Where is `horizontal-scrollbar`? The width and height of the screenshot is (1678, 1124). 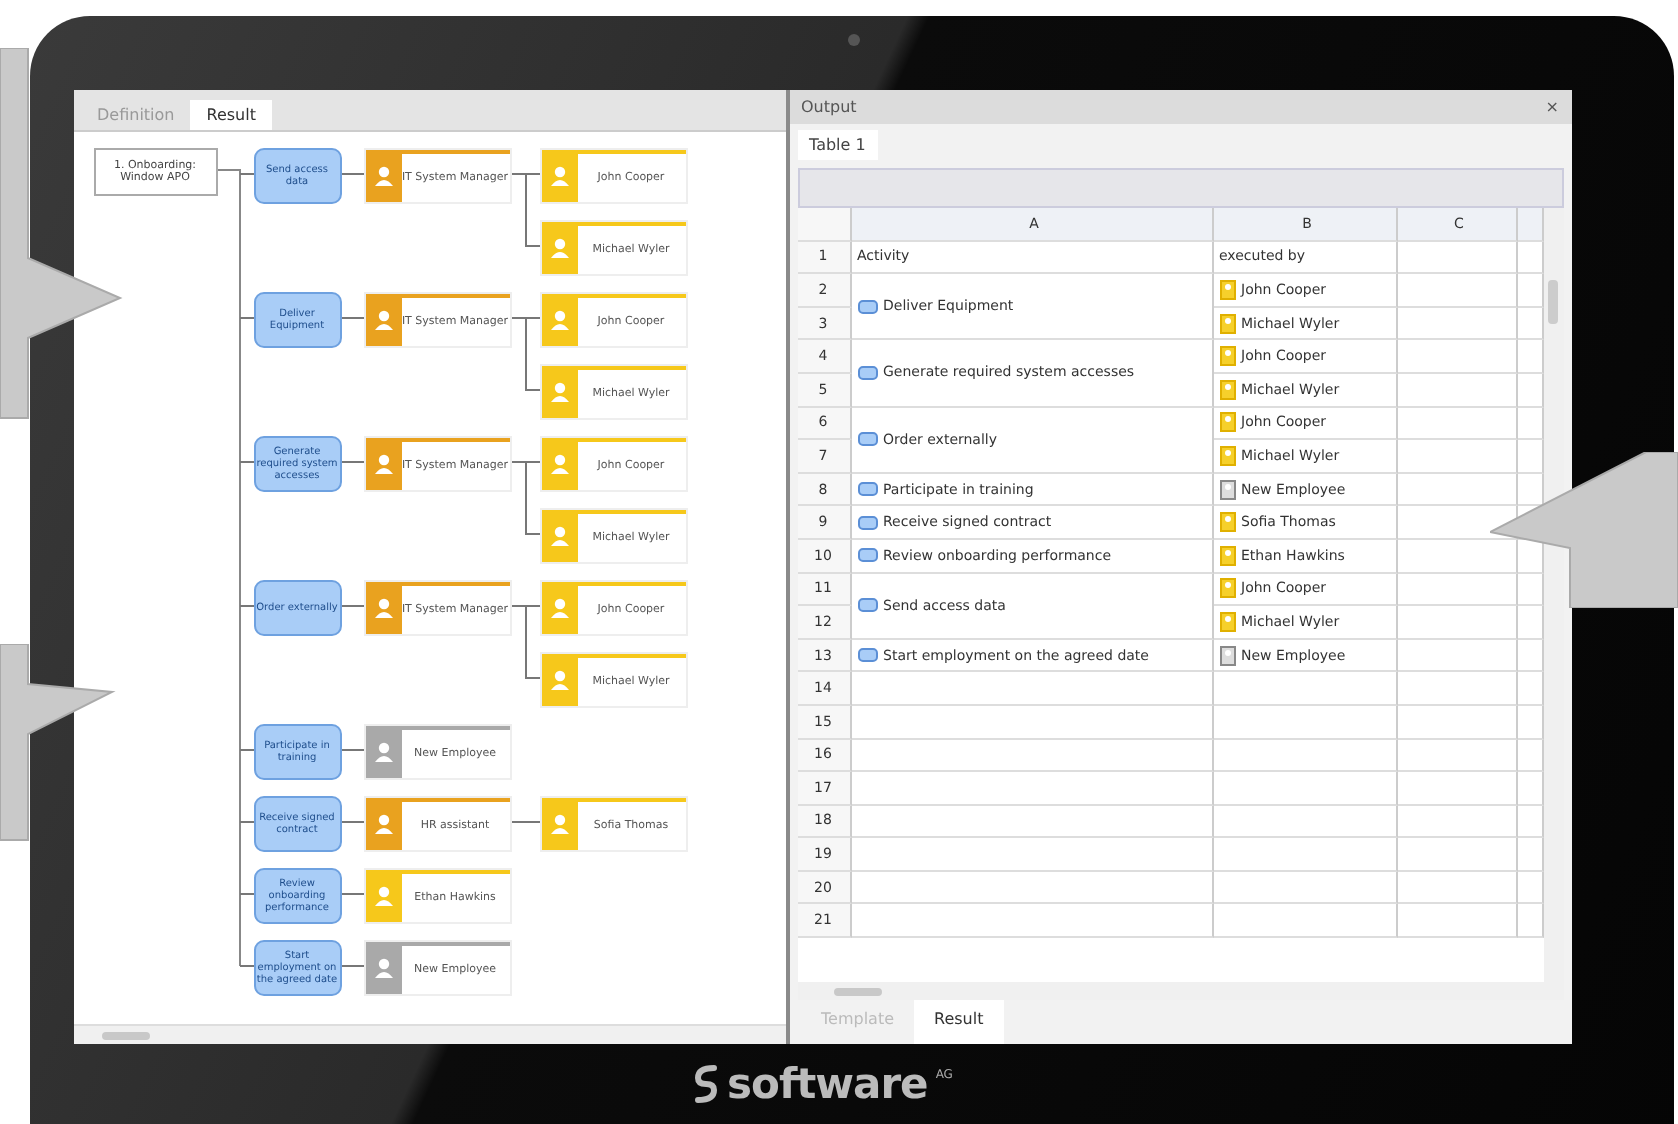 horizontal-scrollbar is located at coordinates (429, 1034).